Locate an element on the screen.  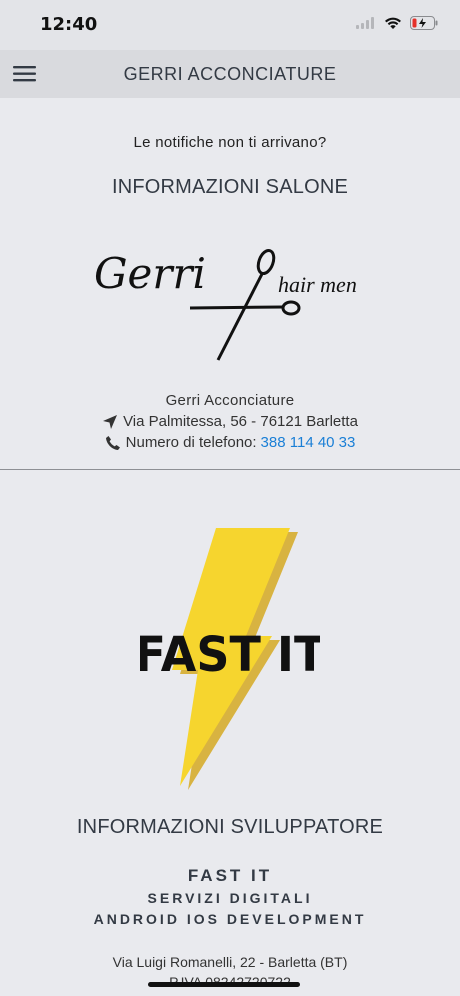
developer-services: SERVIZI DIGITALI is located at coordinates (230, 898).